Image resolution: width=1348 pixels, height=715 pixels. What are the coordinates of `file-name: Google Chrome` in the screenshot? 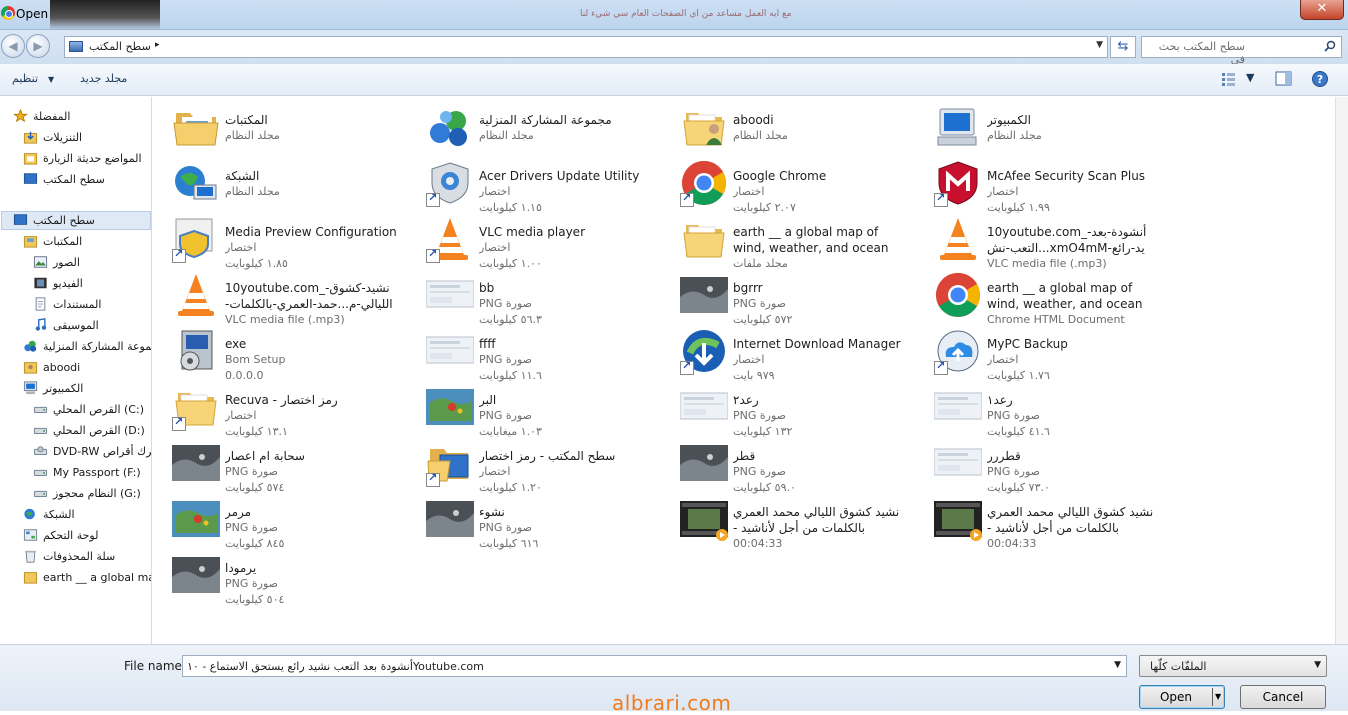 It's located at (780, 176).